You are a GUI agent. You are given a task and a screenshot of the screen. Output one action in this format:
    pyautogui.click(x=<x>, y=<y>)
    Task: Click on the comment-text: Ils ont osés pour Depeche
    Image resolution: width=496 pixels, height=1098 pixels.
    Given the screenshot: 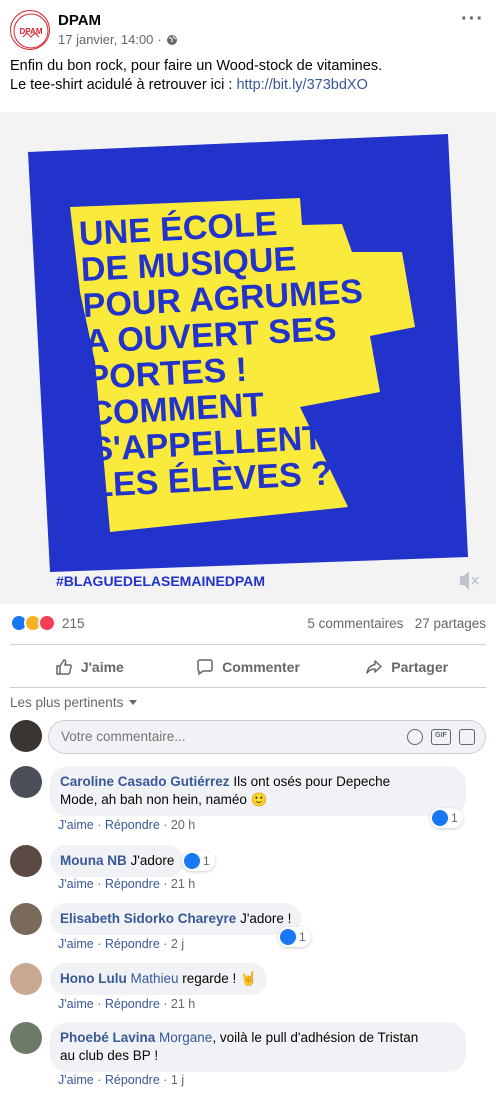 What is the action you would take?
    pyautogui.click(x=310, y=781)
    